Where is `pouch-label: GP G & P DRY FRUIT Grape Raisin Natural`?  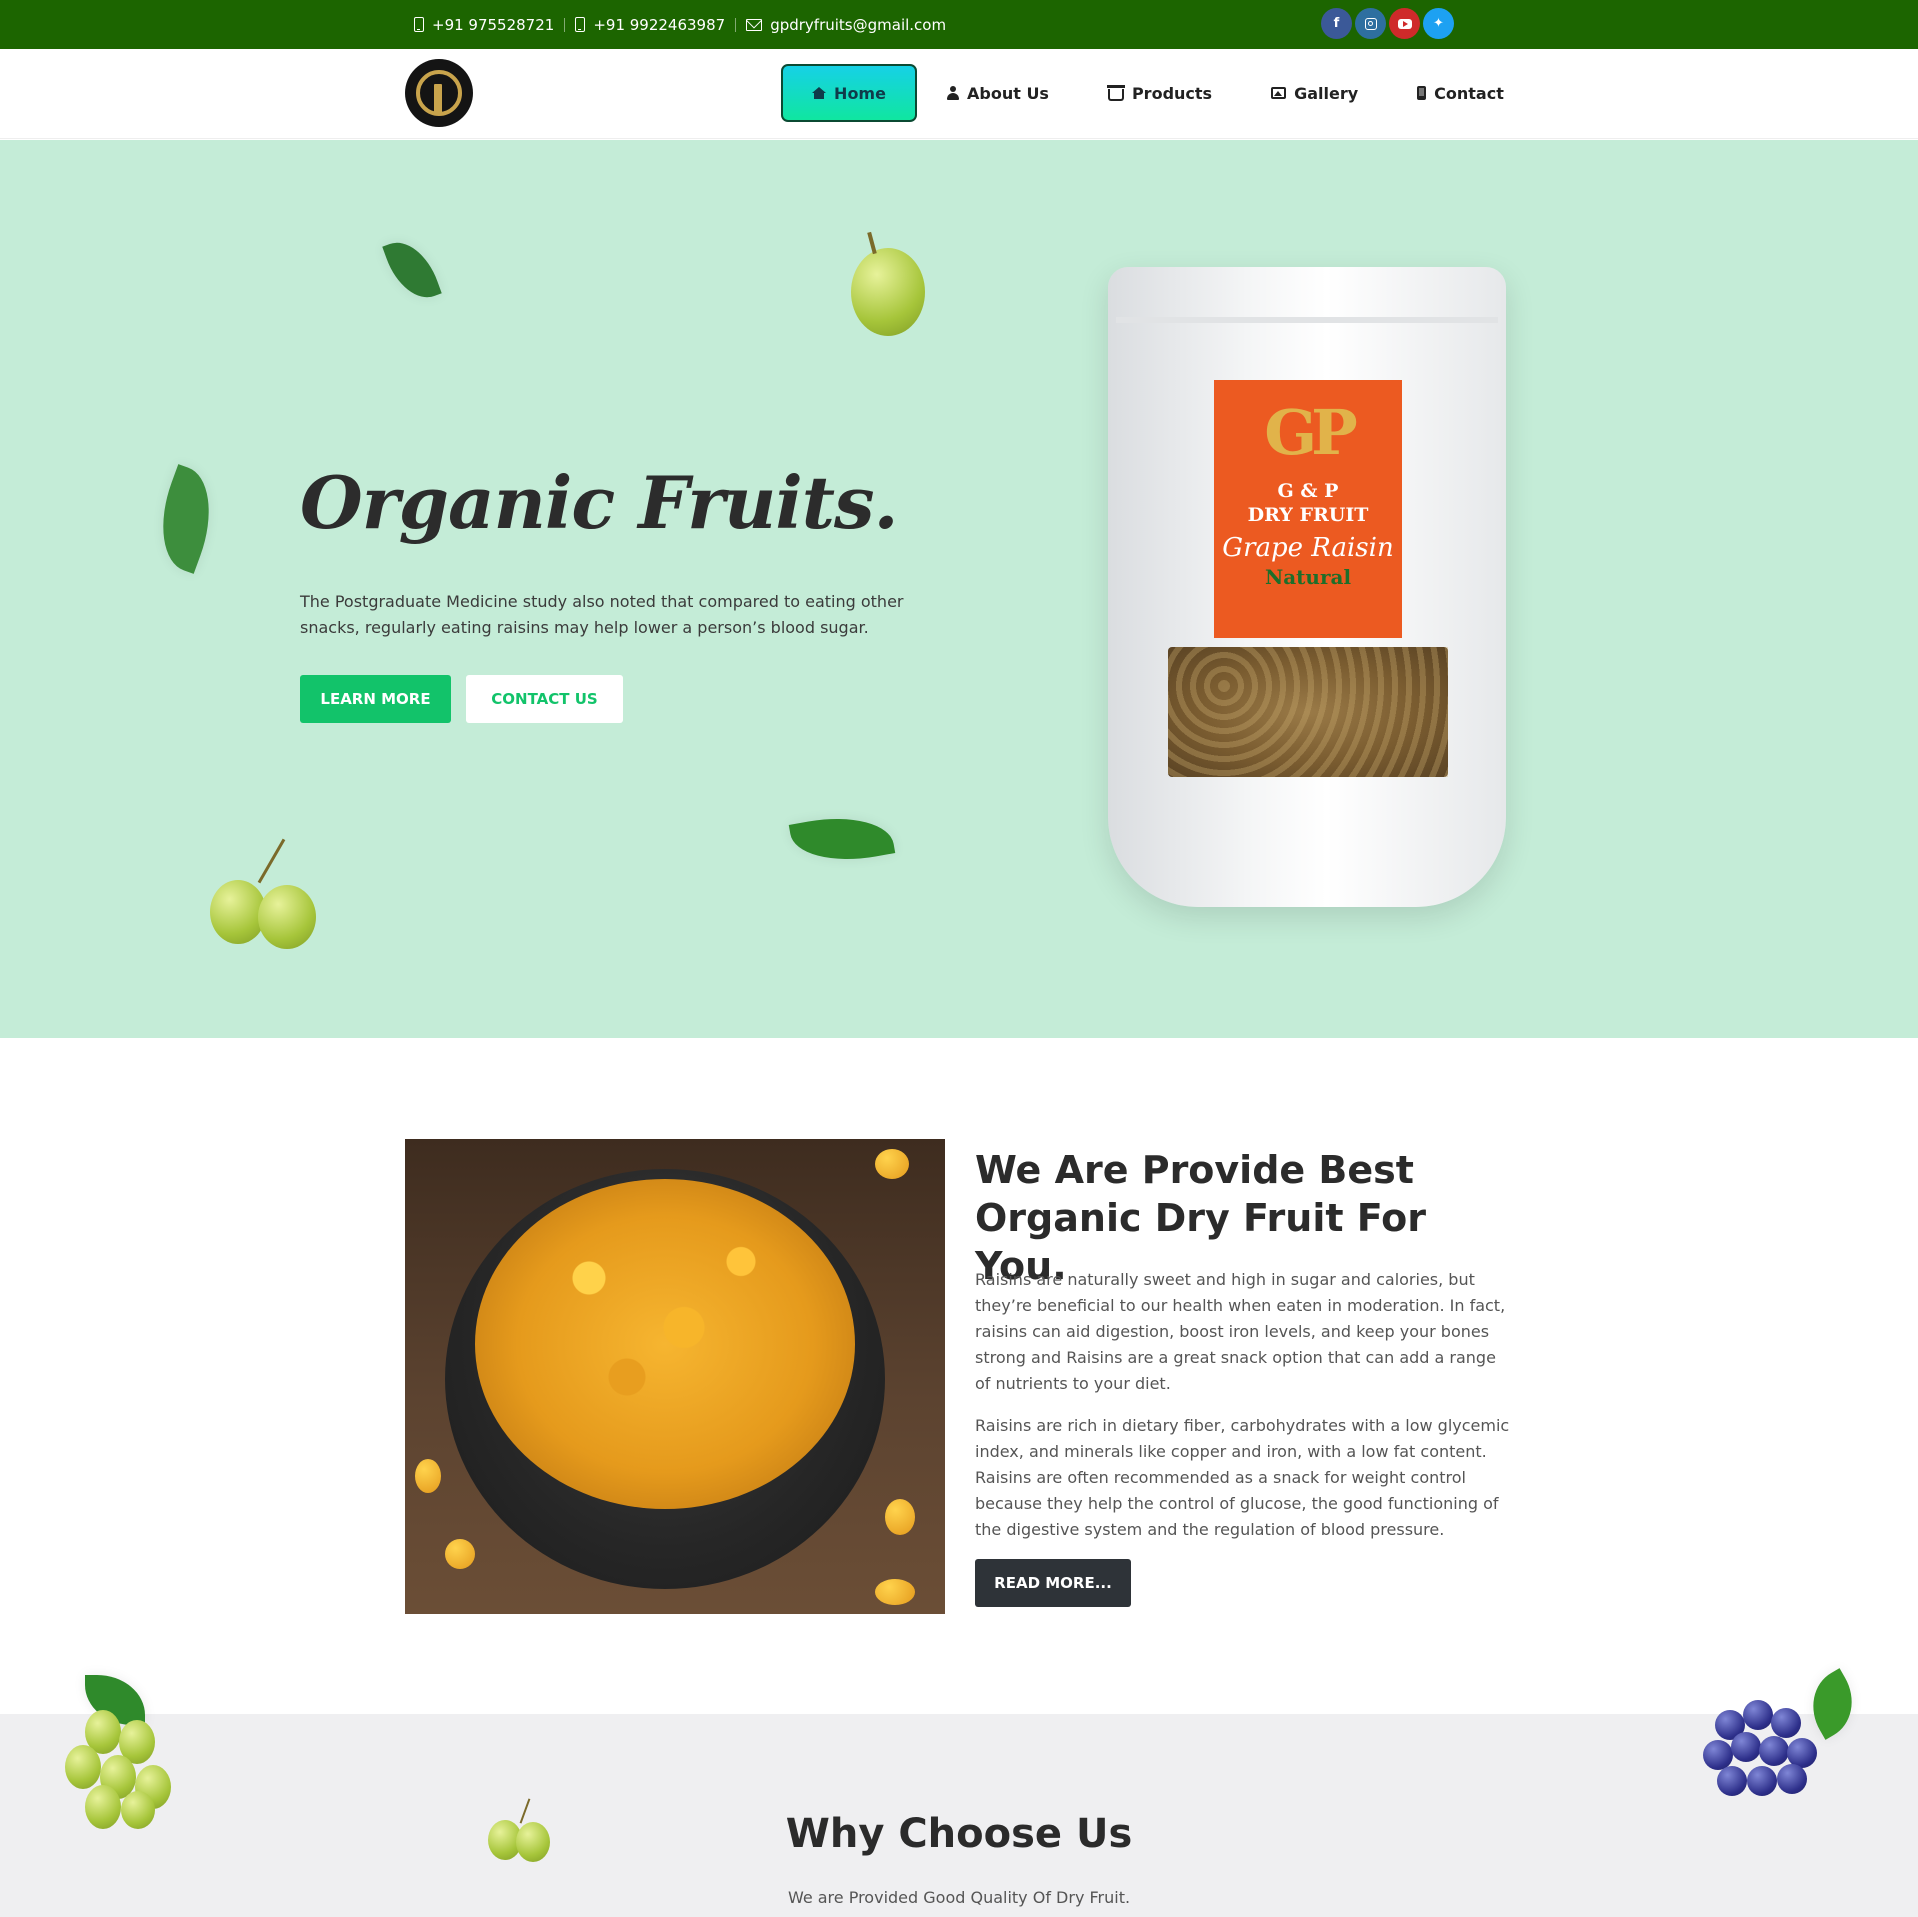 pouch-label: GP G & P DRY FRUIT Grape Raisin Natural is located at coordinates (1308, 509).